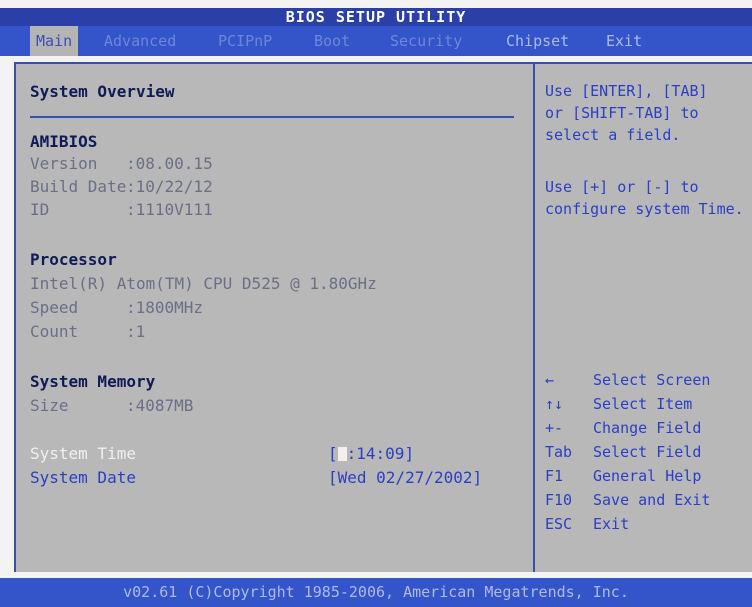 The width and height of the screenshot is (752, 607). I want to click on tab-advanced: Advanced, so click(140, 41).